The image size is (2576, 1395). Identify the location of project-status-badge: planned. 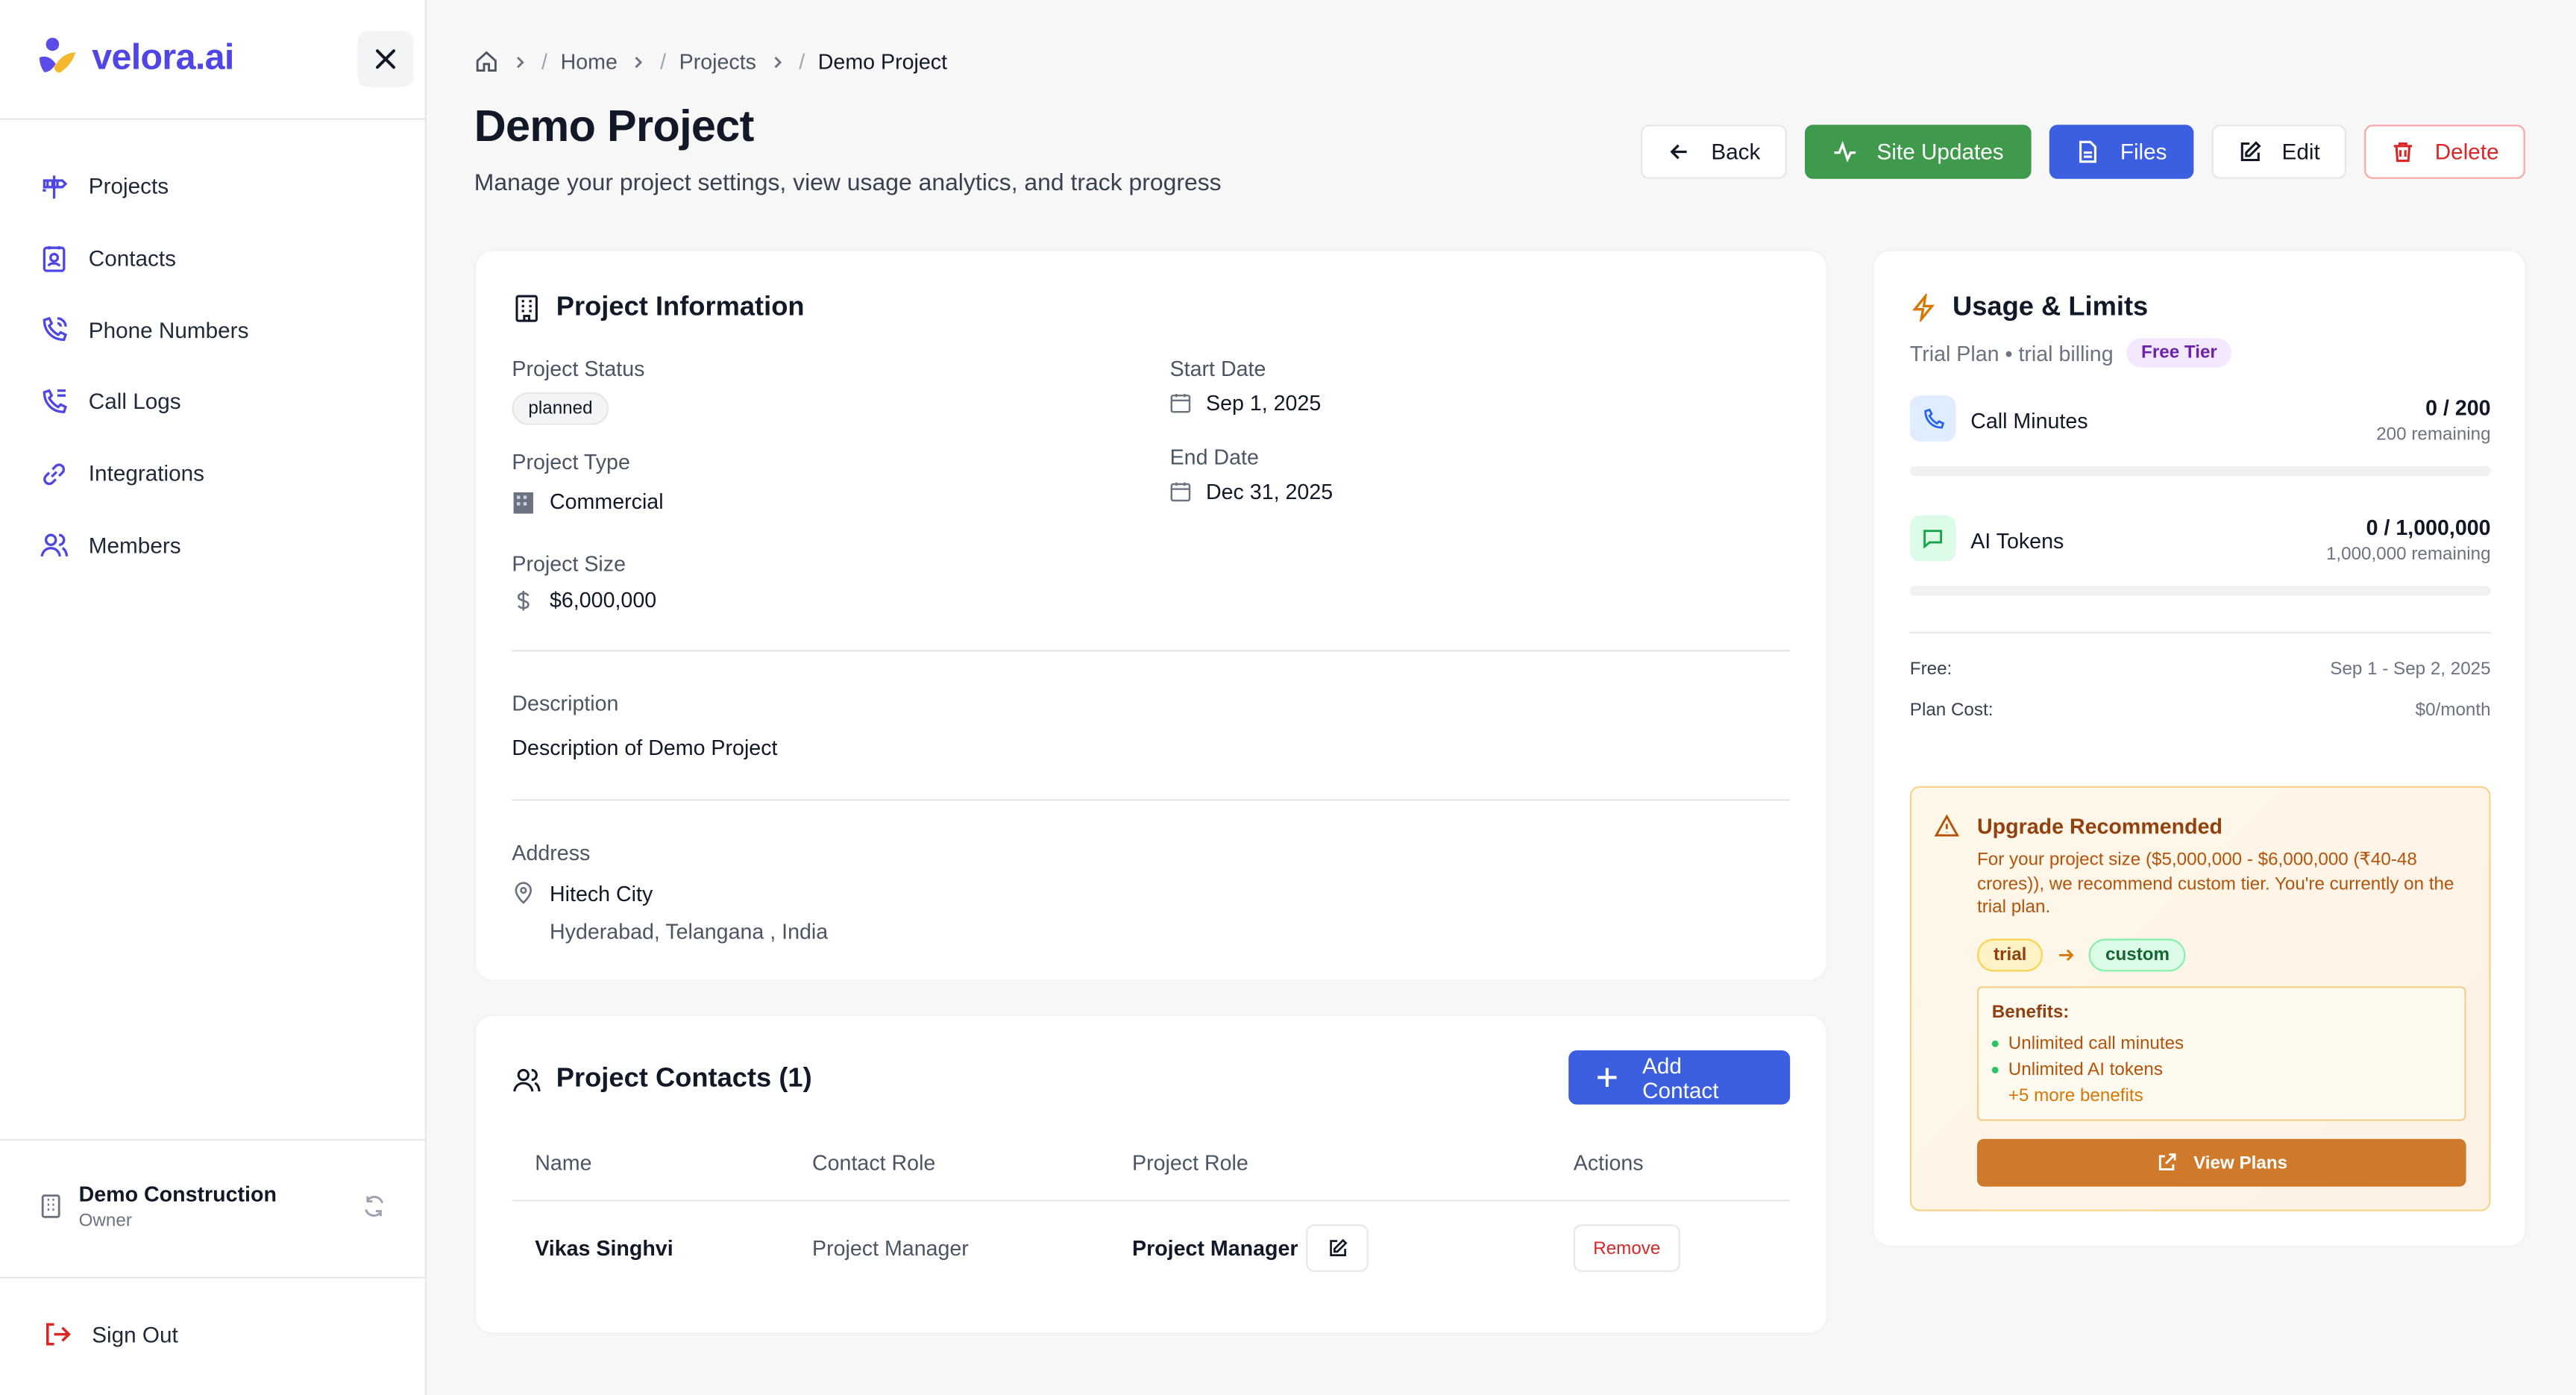
(560, 408).